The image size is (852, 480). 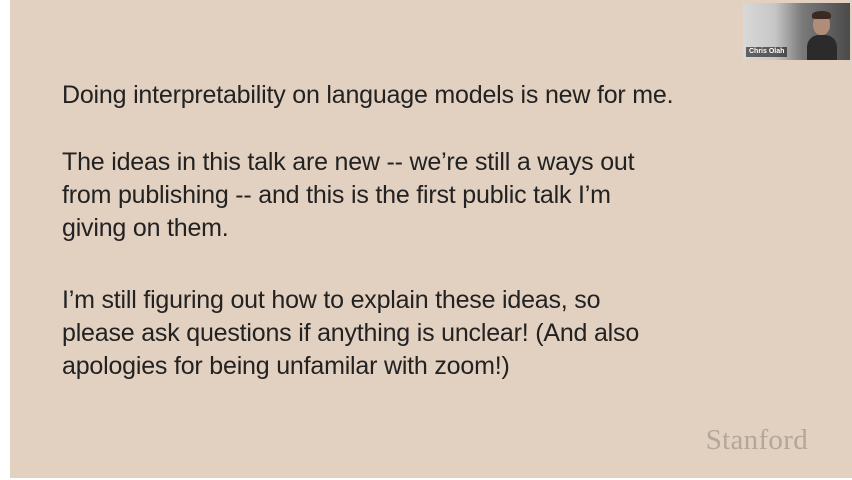 What do you see at coordinates (796, 31) in the screenshot?
I see `participant-video-tile: Chris Olah` at bounding box center [796, 31].